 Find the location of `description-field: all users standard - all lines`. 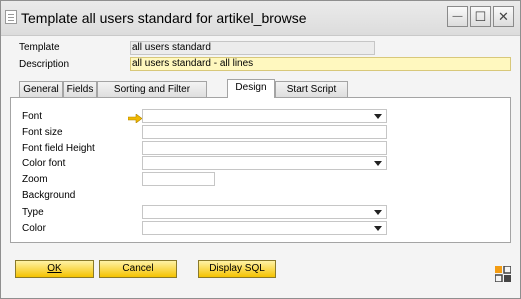

description-field: all users standard - all lines is located at coordinates (320, 64).